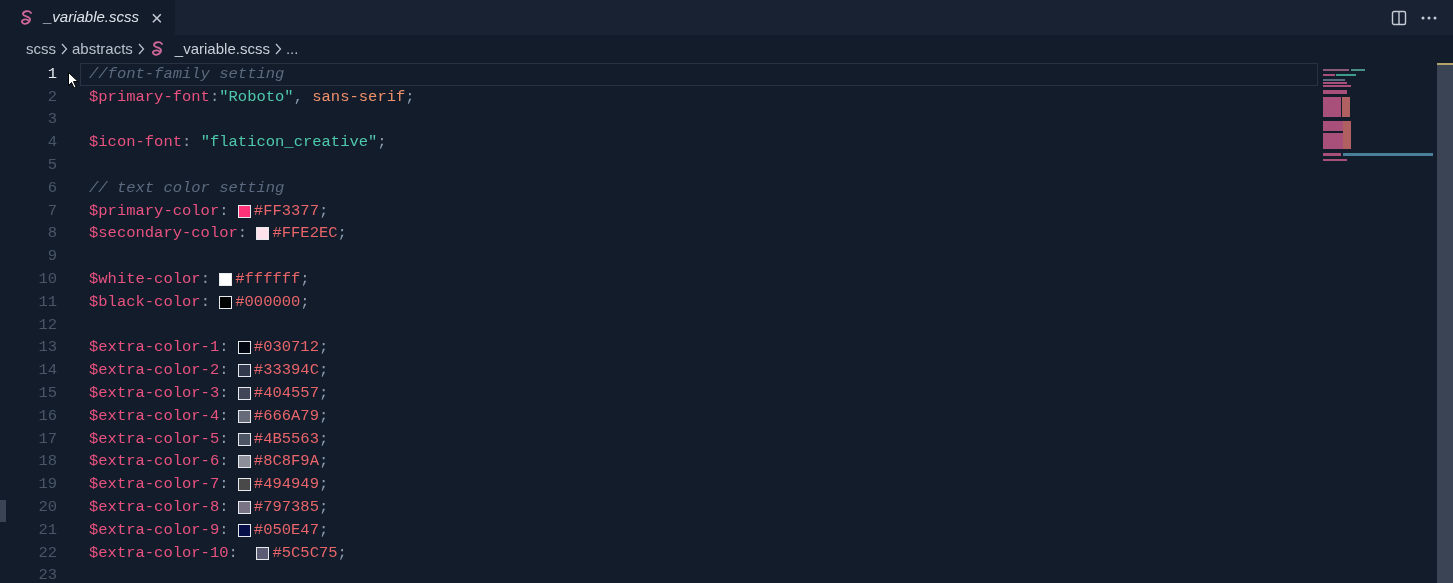  What do you see at coordinates (154, 416) in the screenshot?
I see `variable-name: $extra-color-4` at bounding box center [154, 416].